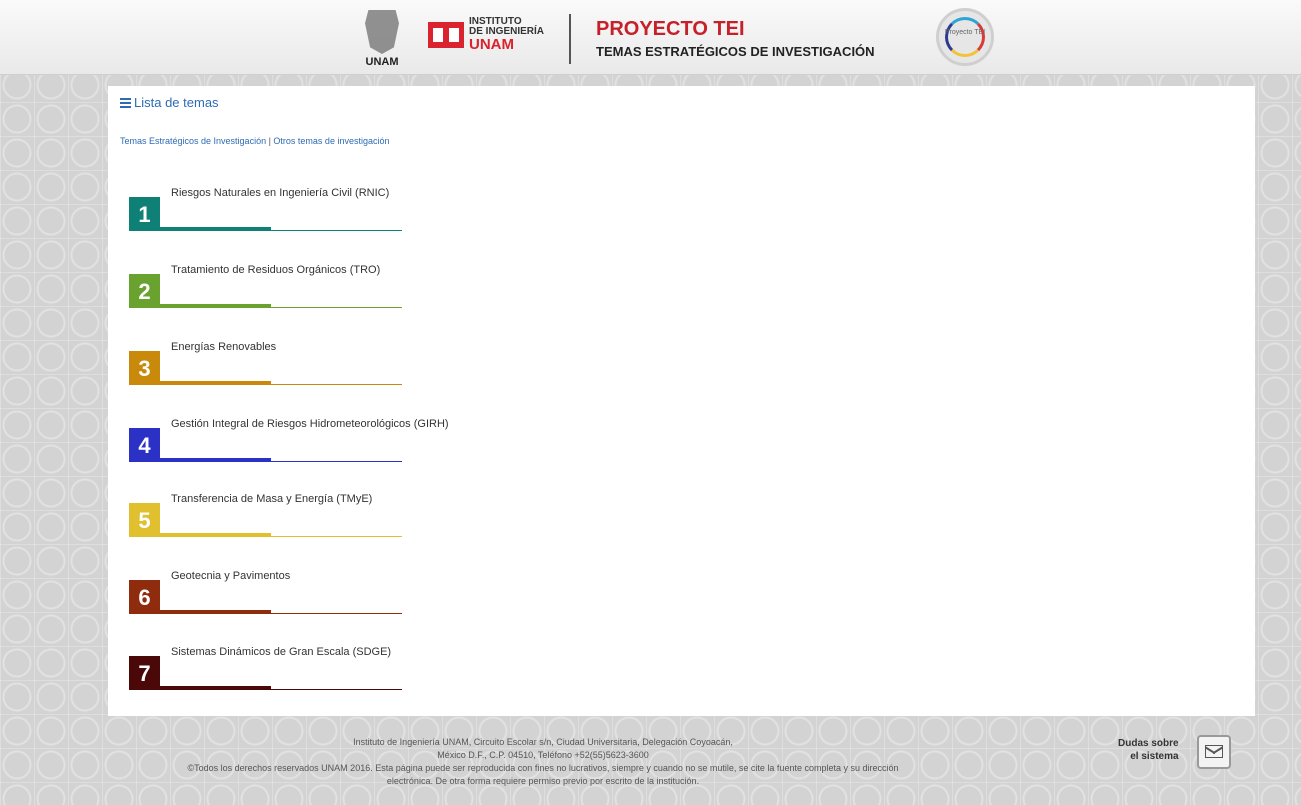 Image resolution: width=1301 pixels, height=805 pixels. What do you see at coordinates (491, 44) in the screenshot?
I see `institute-line3: UNAM` at bounding box center [491, 44].